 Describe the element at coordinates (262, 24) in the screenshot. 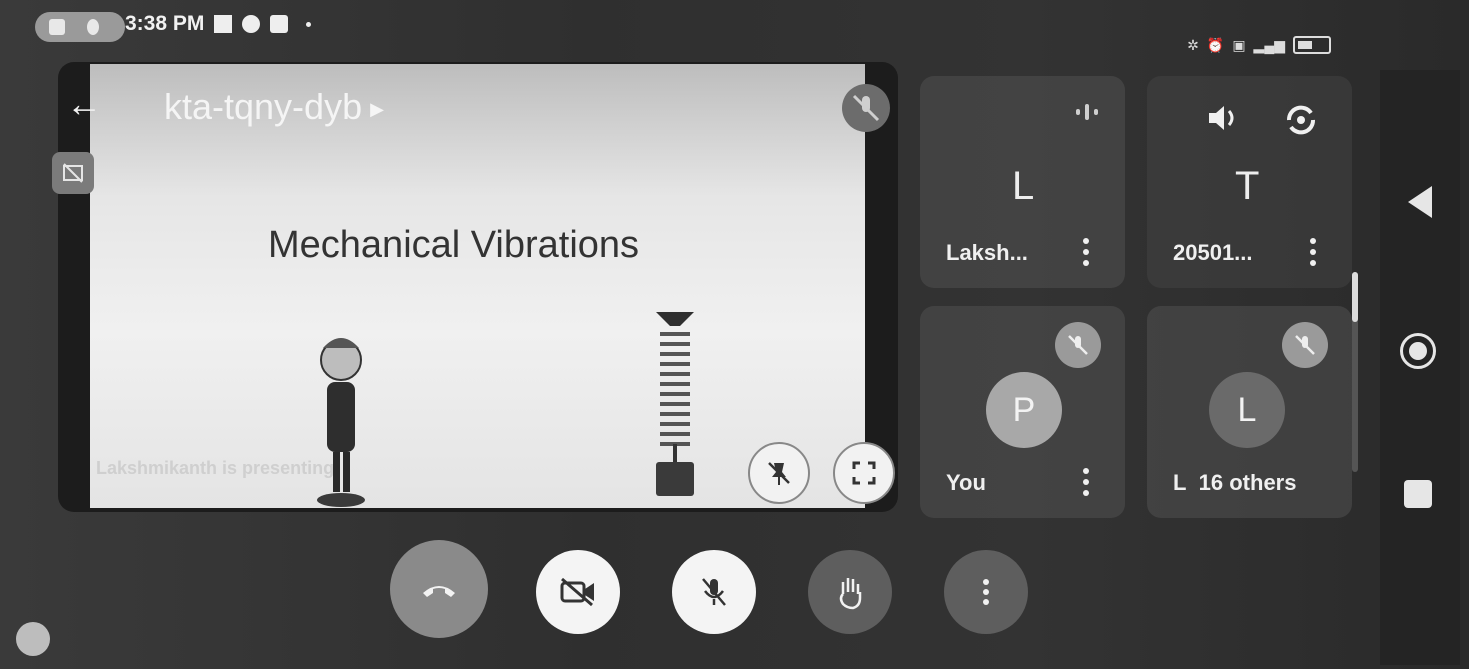

I see `notification-icons` at that location.